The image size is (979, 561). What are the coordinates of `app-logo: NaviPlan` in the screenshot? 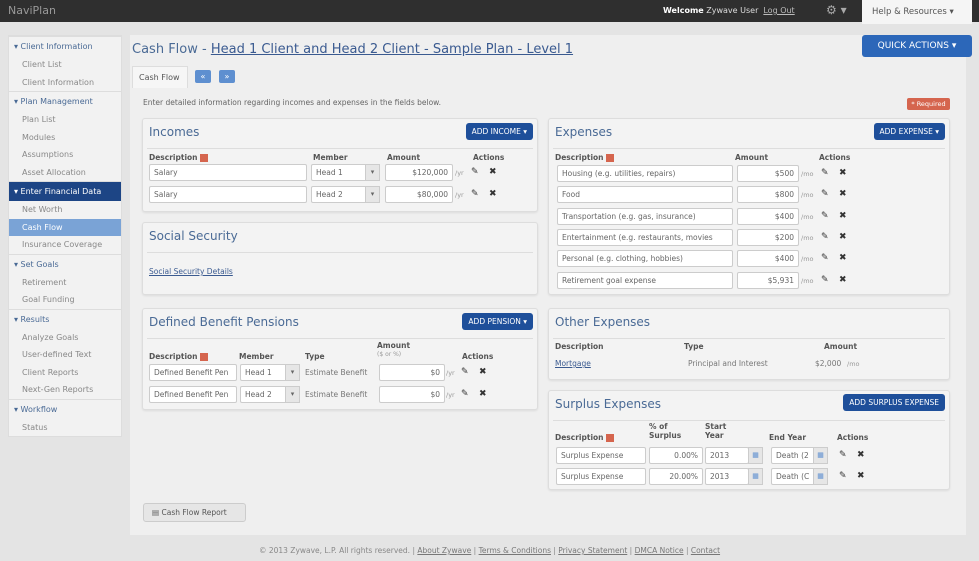 It's located at (32, 10).